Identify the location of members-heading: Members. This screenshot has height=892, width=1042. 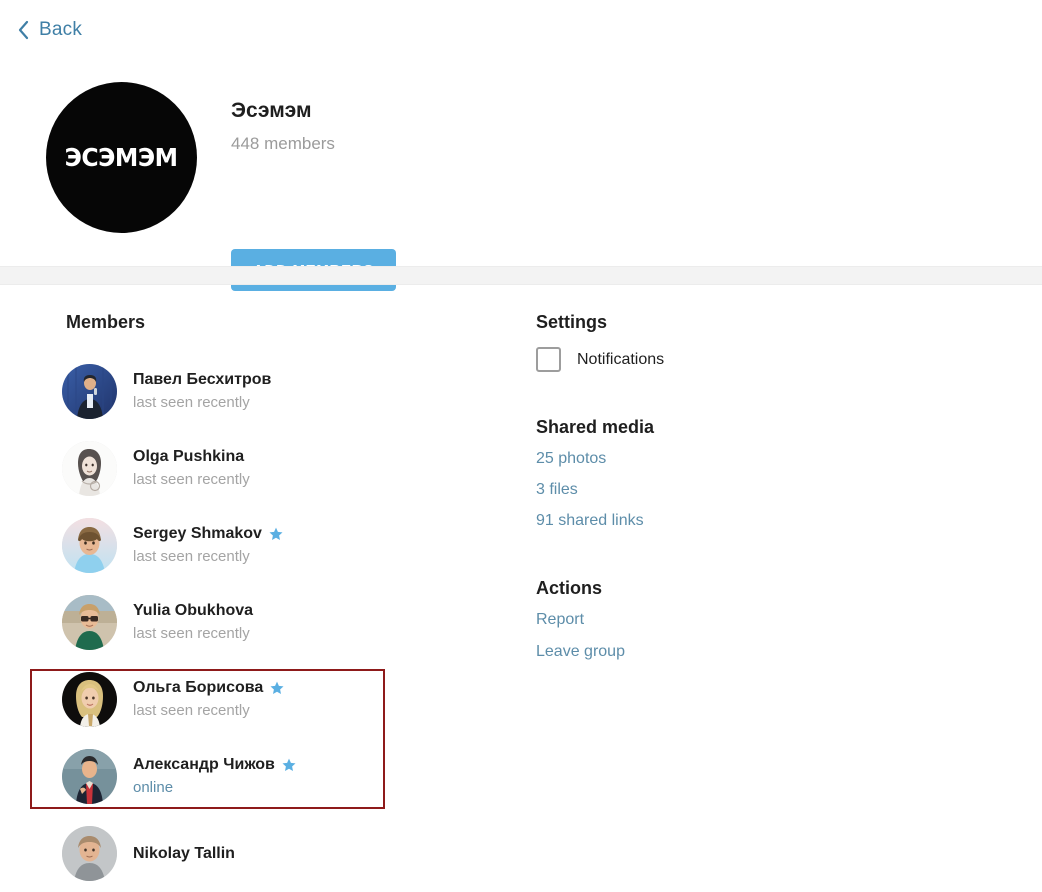
(106, 322).